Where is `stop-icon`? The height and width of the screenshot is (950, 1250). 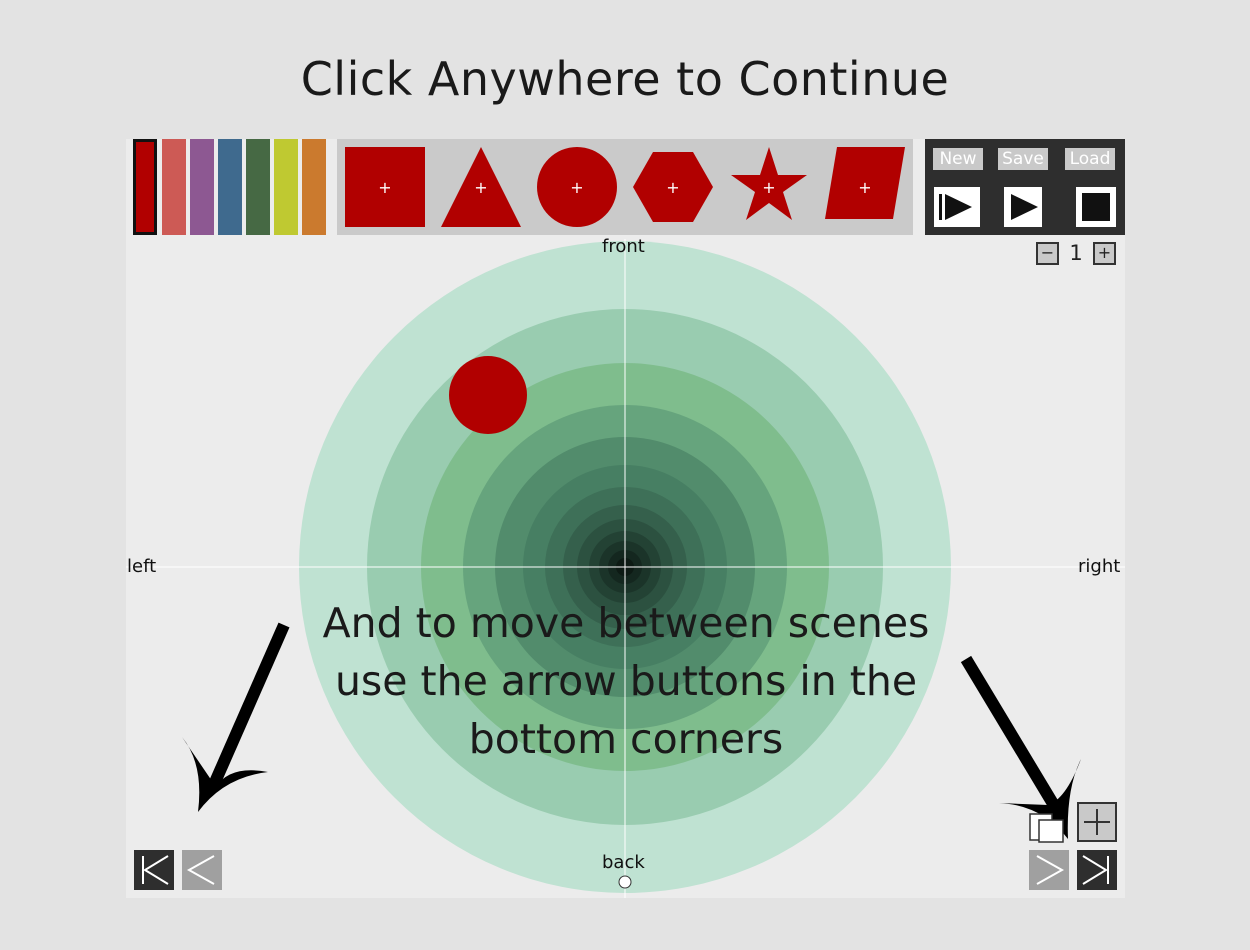 stop-icon is located at coordinates (1096, 207).